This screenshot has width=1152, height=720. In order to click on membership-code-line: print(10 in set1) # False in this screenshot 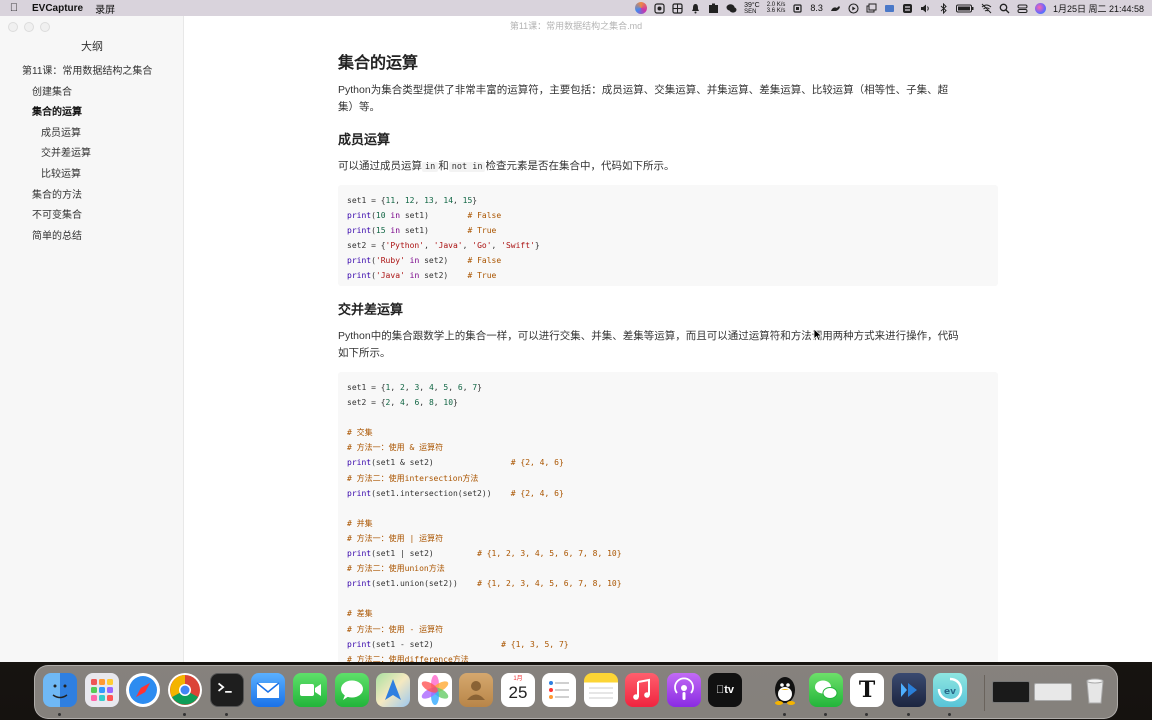, I will do `click(424, 216)`.